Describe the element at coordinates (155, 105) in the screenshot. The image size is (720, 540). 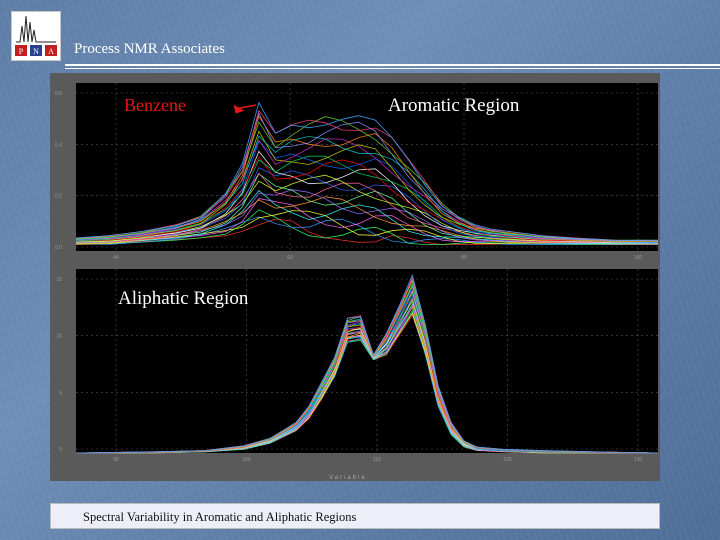
I see `benzene-annotation: Benzene` at that location.